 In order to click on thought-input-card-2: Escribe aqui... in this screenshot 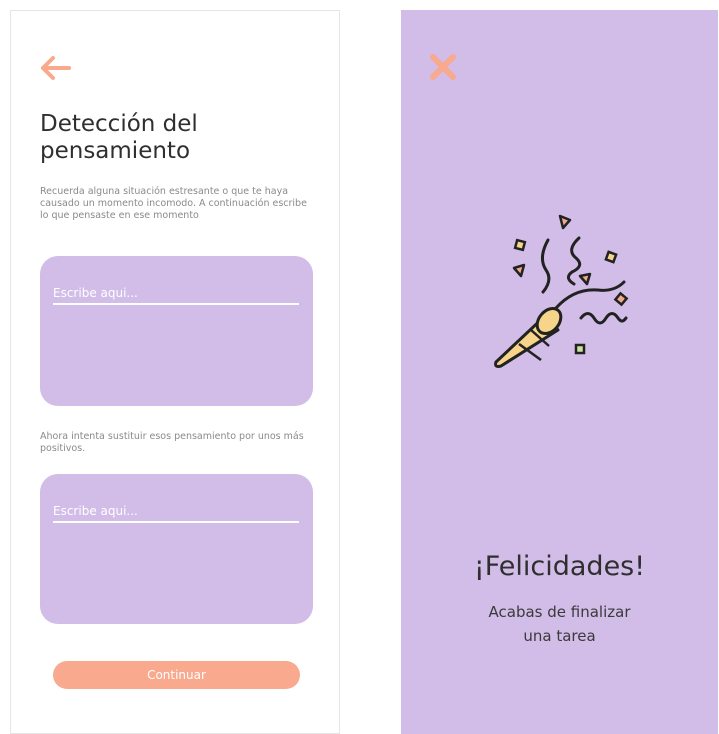, I will do `click(176, 549)`.